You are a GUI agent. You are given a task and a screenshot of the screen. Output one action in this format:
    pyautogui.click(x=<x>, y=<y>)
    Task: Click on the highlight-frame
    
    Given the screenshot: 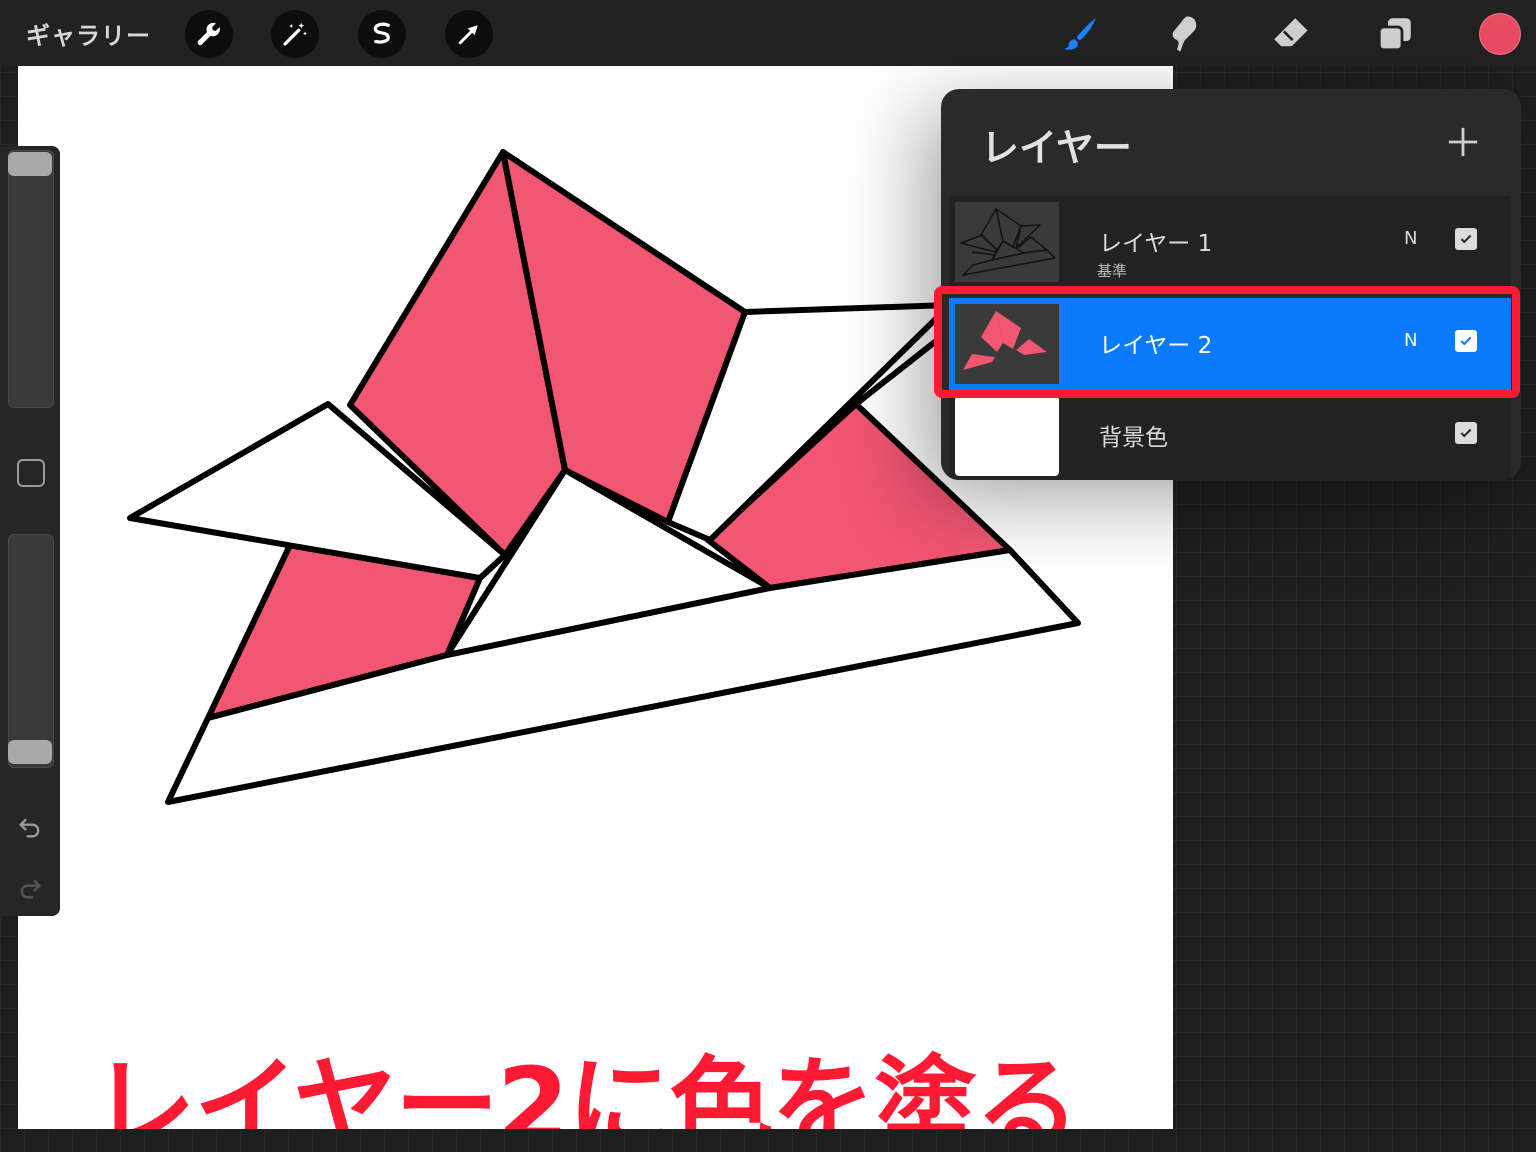 What is the action you would take?
    pyautogui.click(x=1227, y=342)
    